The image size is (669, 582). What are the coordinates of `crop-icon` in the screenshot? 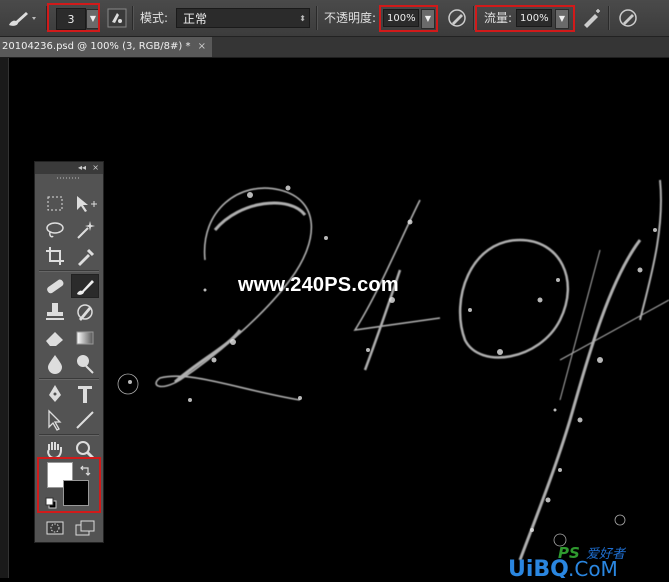 It's located at (55, 256).